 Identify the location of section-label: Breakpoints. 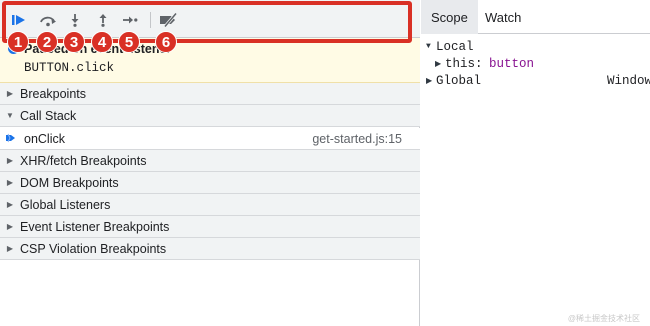
(53, 93).